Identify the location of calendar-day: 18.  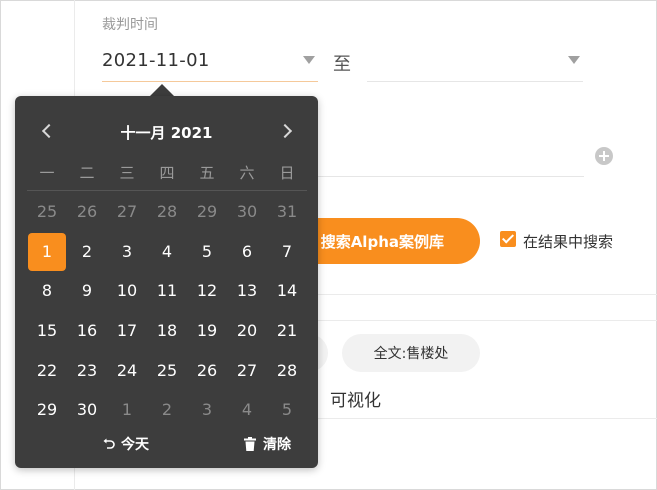
(167, 331).